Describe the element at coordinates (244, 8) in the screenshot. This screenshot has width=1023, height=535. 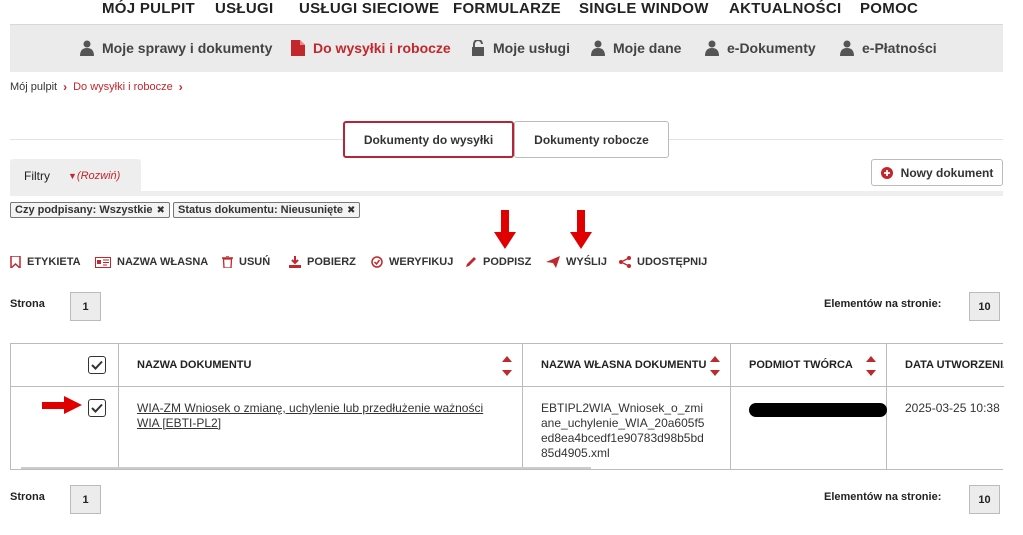
I see `nav-uslugi: USŁUGI` at that location.